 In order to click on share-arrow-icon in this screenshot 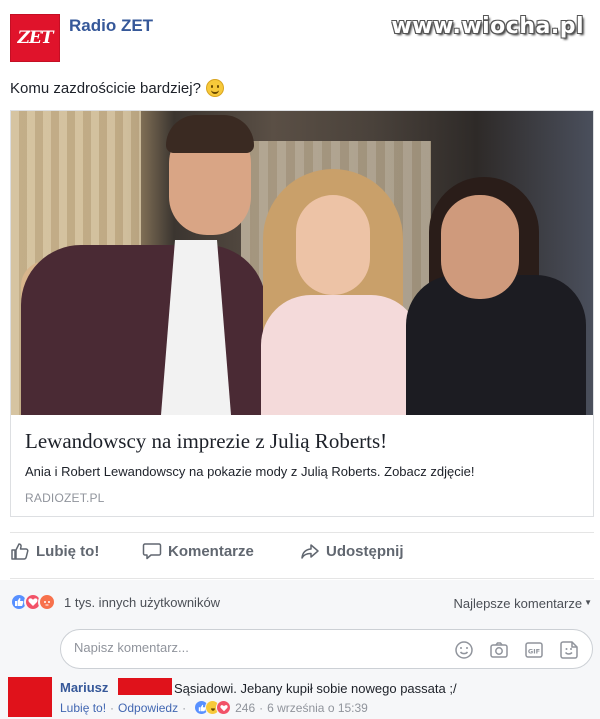, I will do `click(310, 551)`.